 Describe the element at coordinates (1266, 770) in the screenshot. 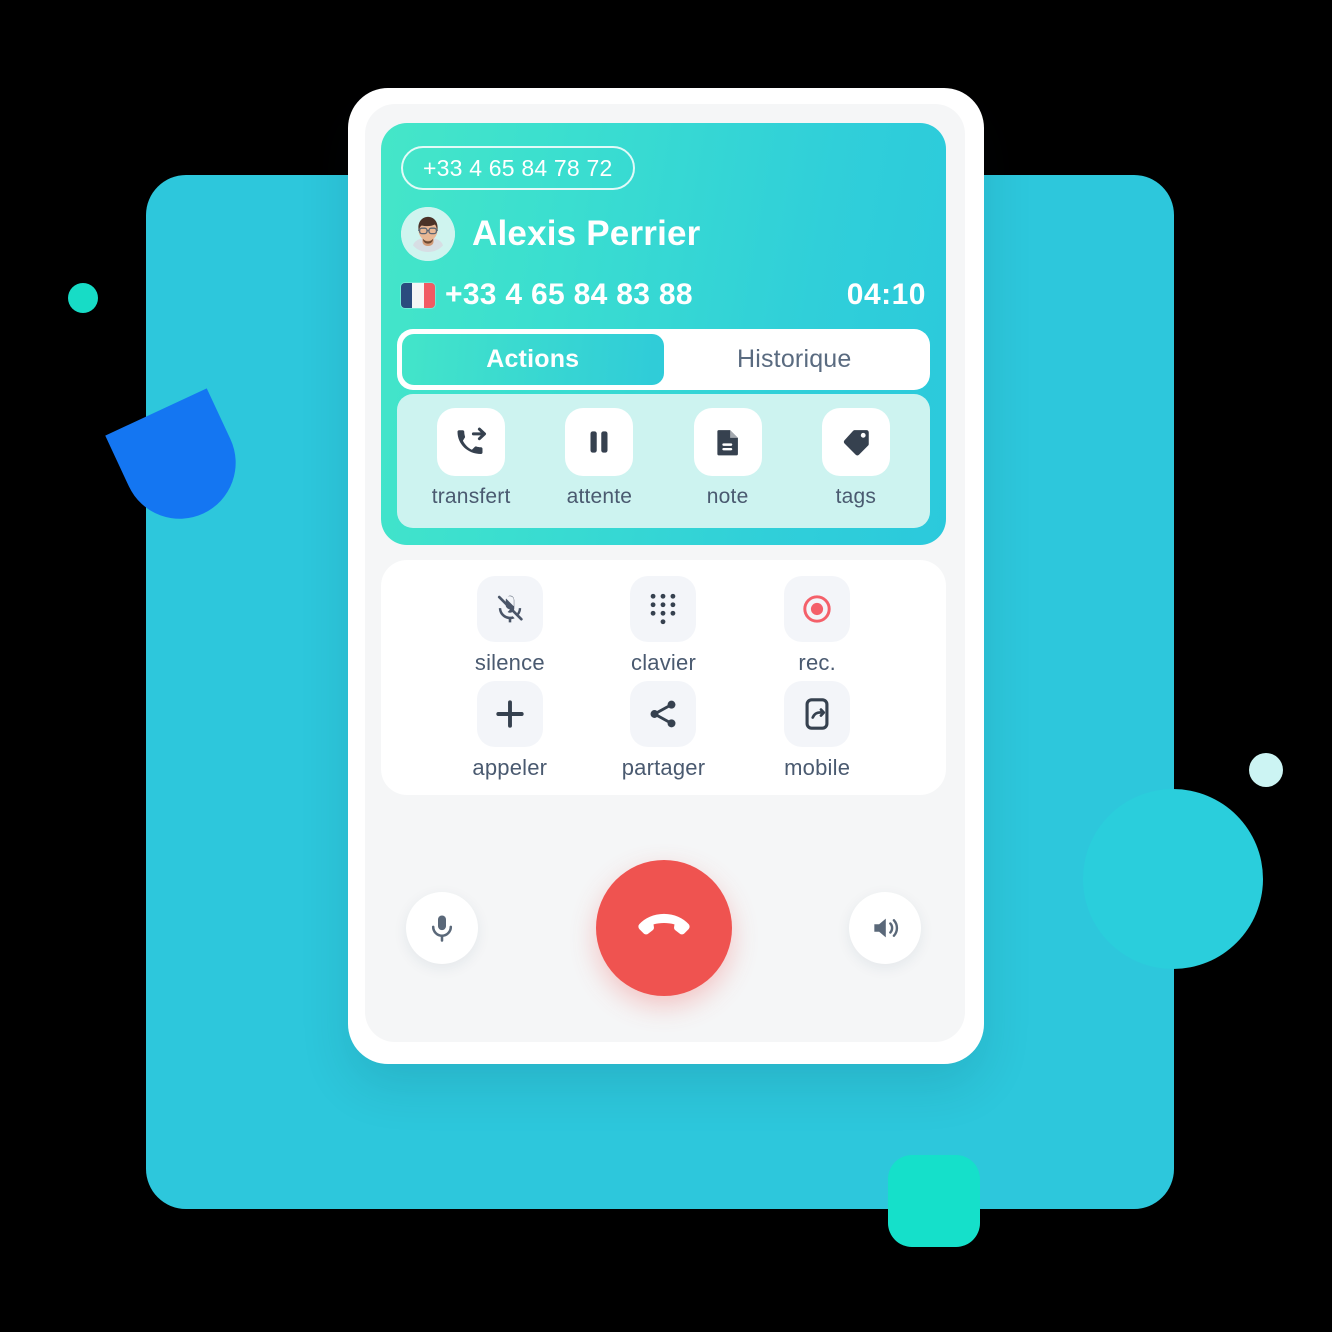

I see `background-dot-pale` at that location.